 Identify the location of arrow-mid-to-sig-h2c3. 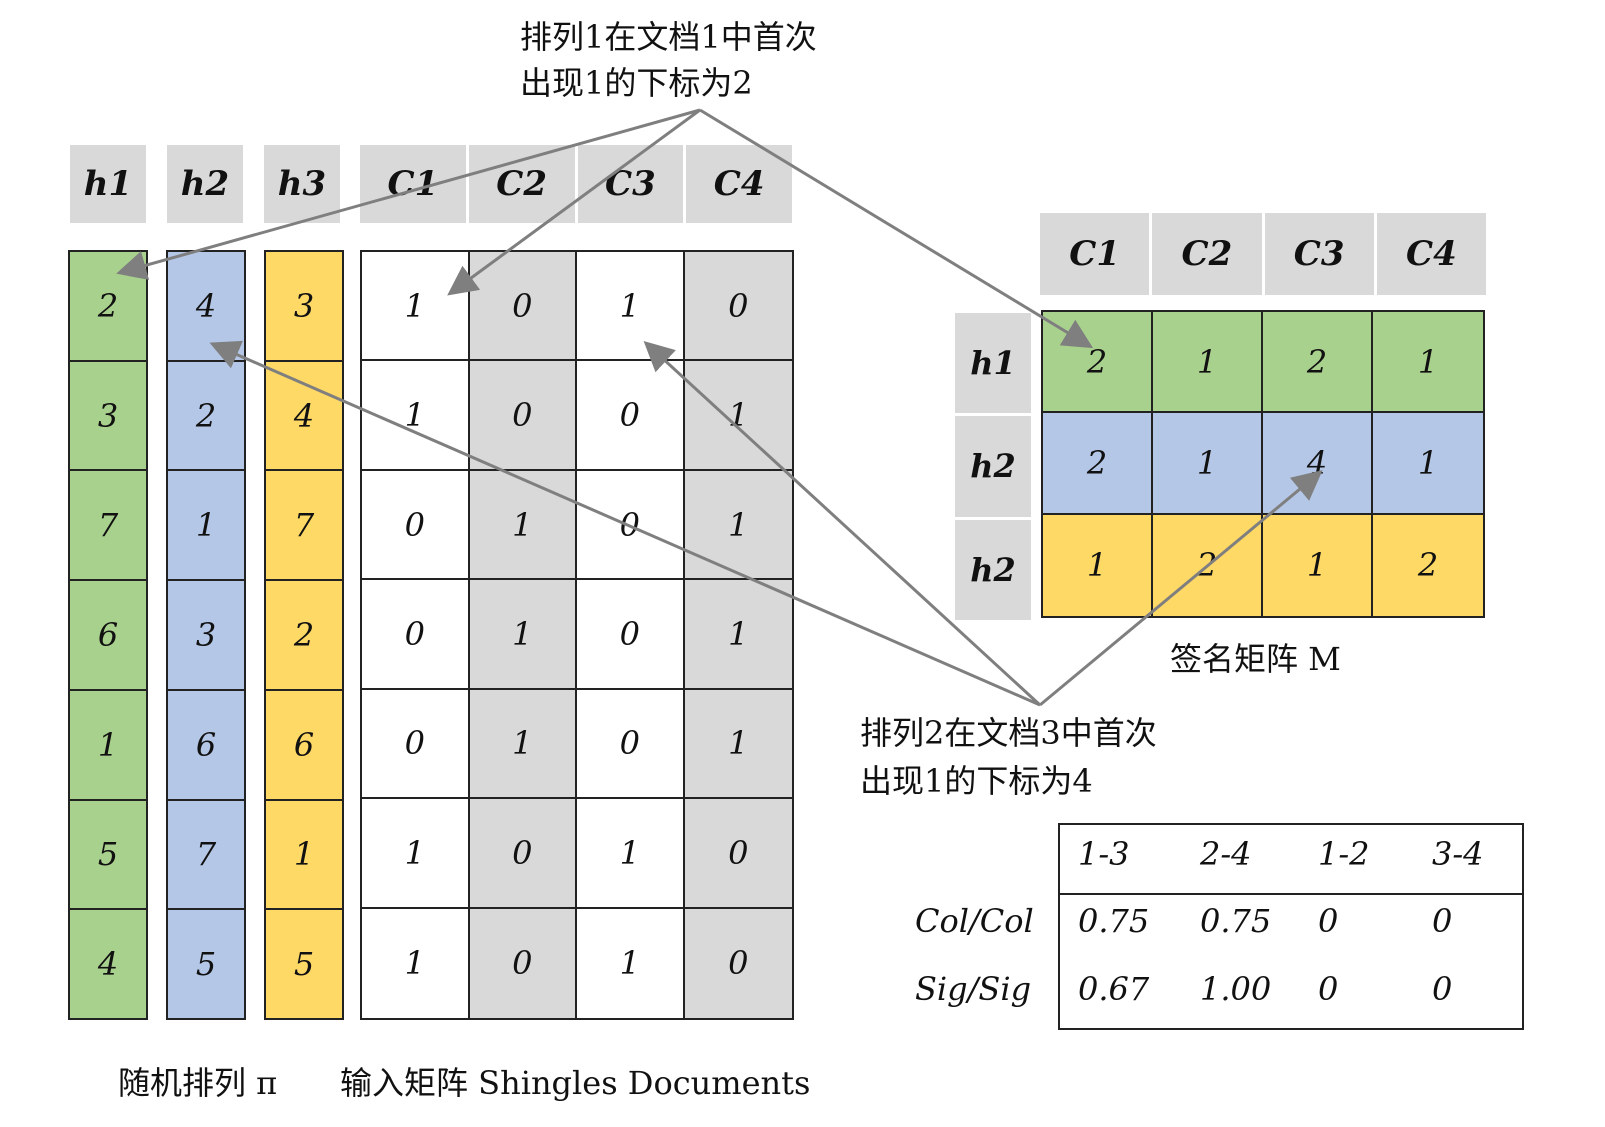
(1181, 588).